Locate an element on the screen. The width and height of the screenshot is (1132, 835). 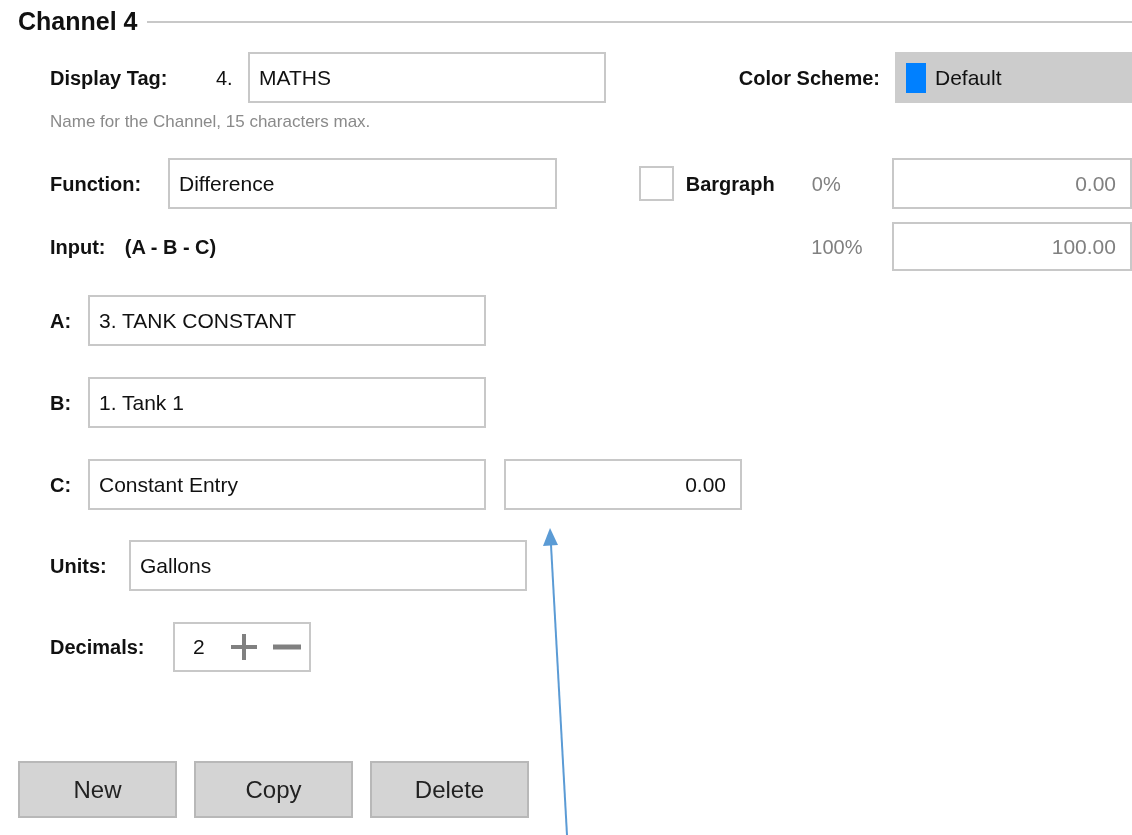
checkbox-label: Bargraph is located at coordinates (730, 184).